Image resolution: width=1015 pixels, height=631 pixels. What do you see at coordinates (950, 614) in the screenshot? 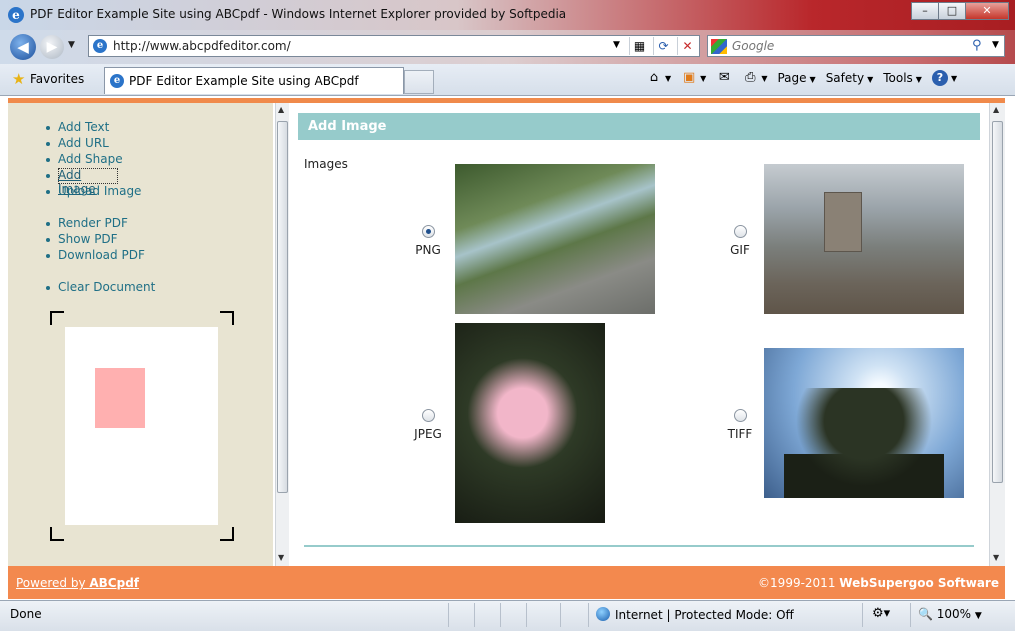
I see `zoom-level: 🔍 100% ▼` at bounding box center [950, 614].